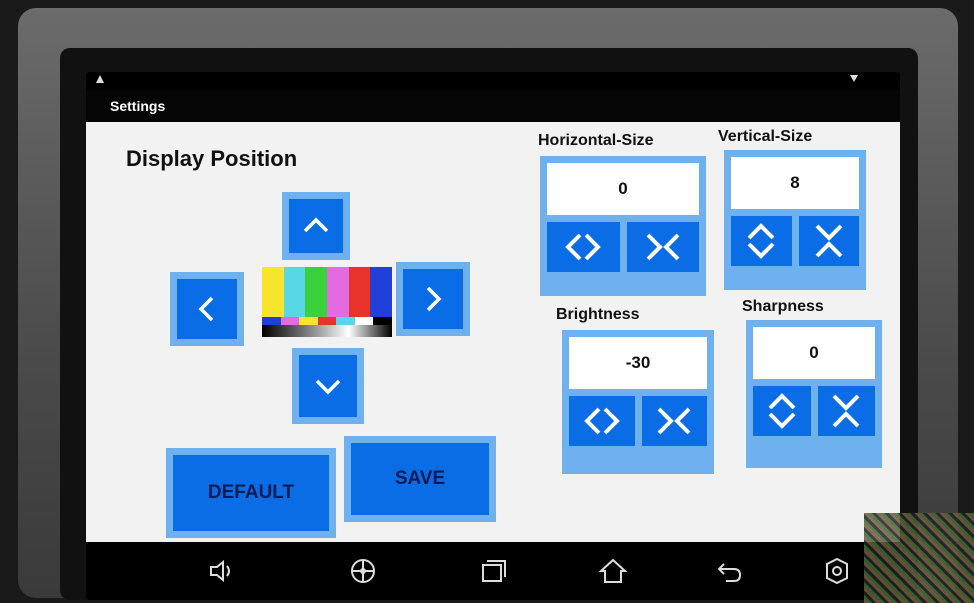  What do you see at coordinates (814, 353) in the screenshot?
I see `sharpness-value: 0` at bounding box center [814, 353].